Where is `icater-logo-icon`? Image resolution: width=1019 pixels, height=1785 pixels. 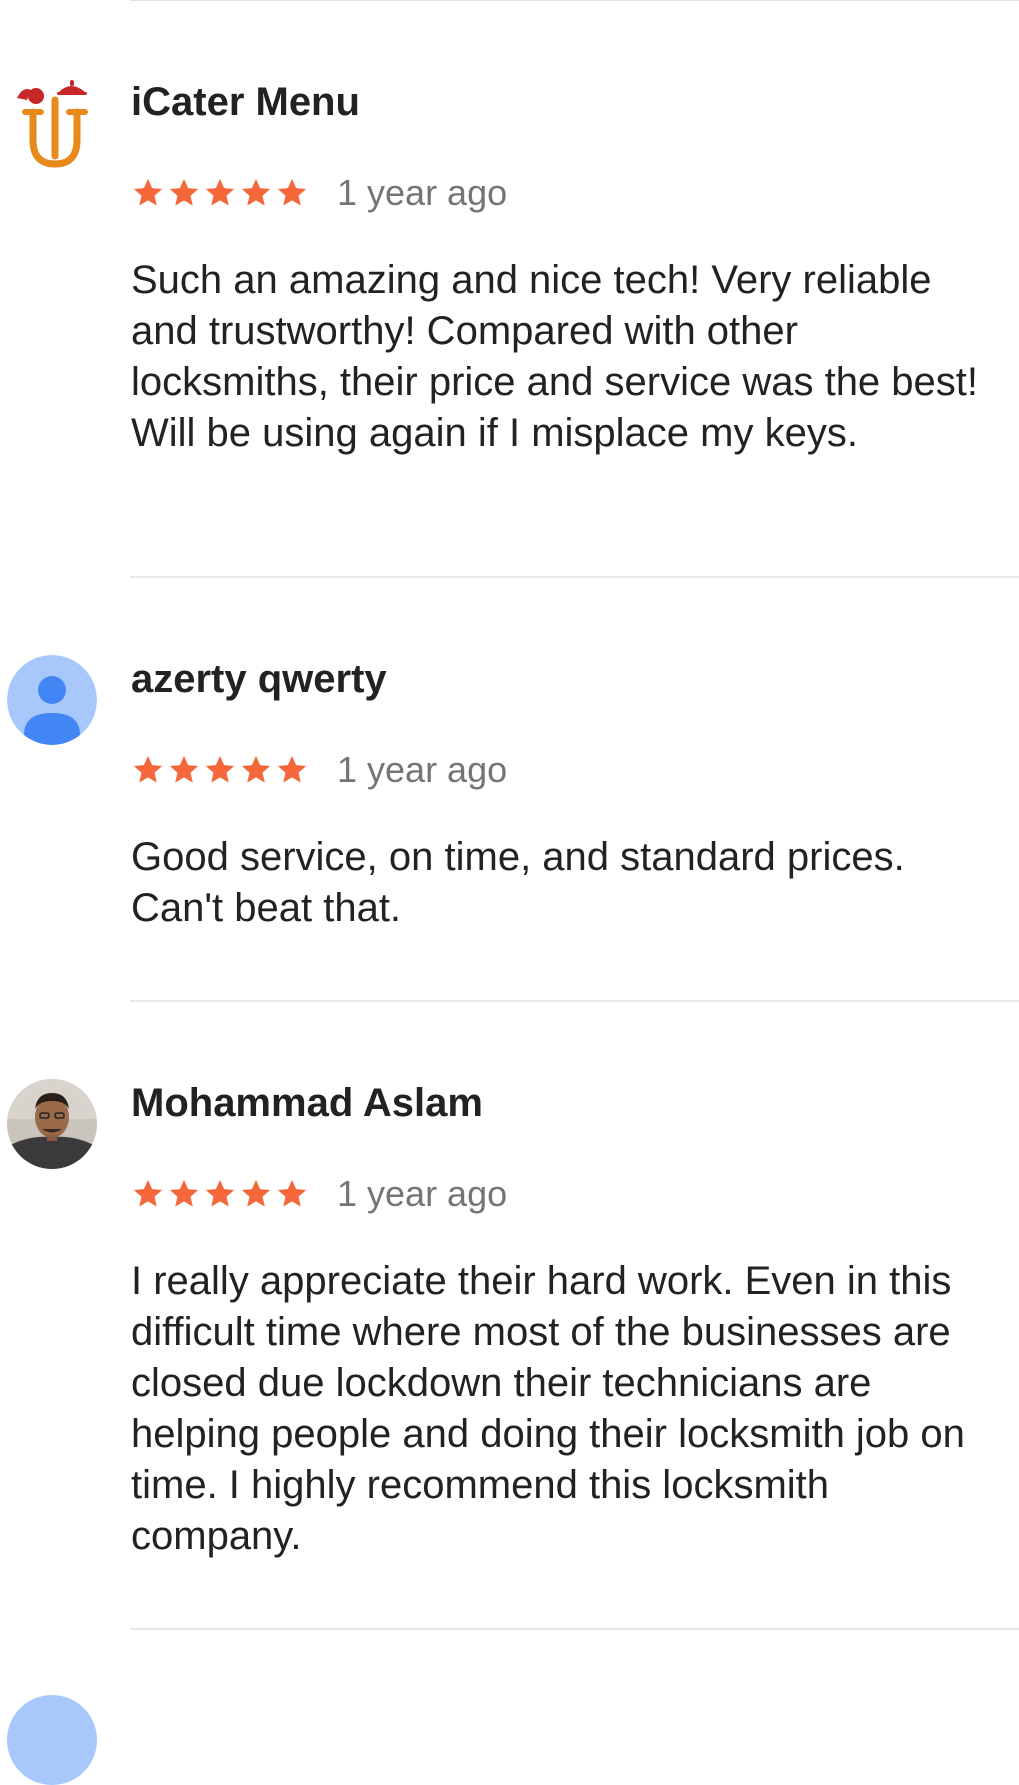 icater-logo-icon is located at coordinates (52, 123).